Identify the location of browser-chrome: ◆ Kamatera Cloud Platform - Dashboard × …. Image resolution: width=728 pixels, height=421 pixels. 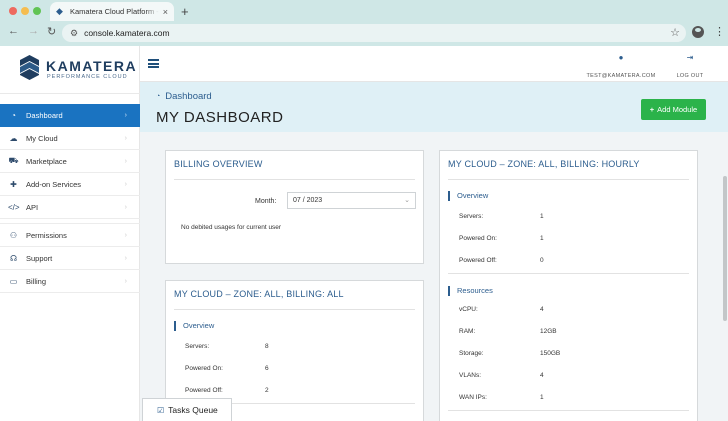
(364, 23).